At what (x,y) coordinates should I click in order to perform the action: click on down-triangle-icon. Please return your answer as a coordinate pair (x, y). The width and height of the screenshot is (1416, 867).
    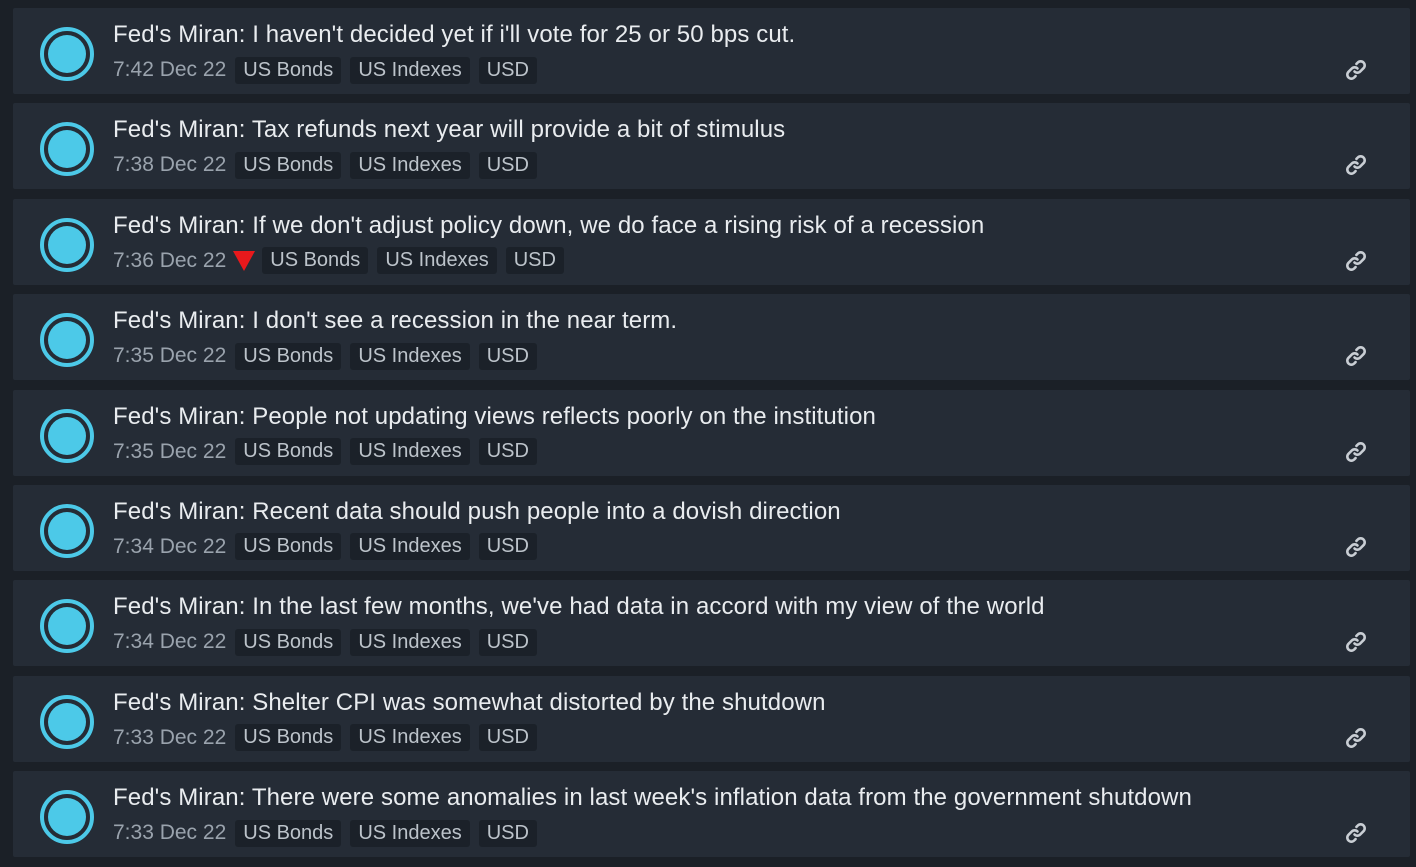
    Looking at the image, I should click on (244, 260).